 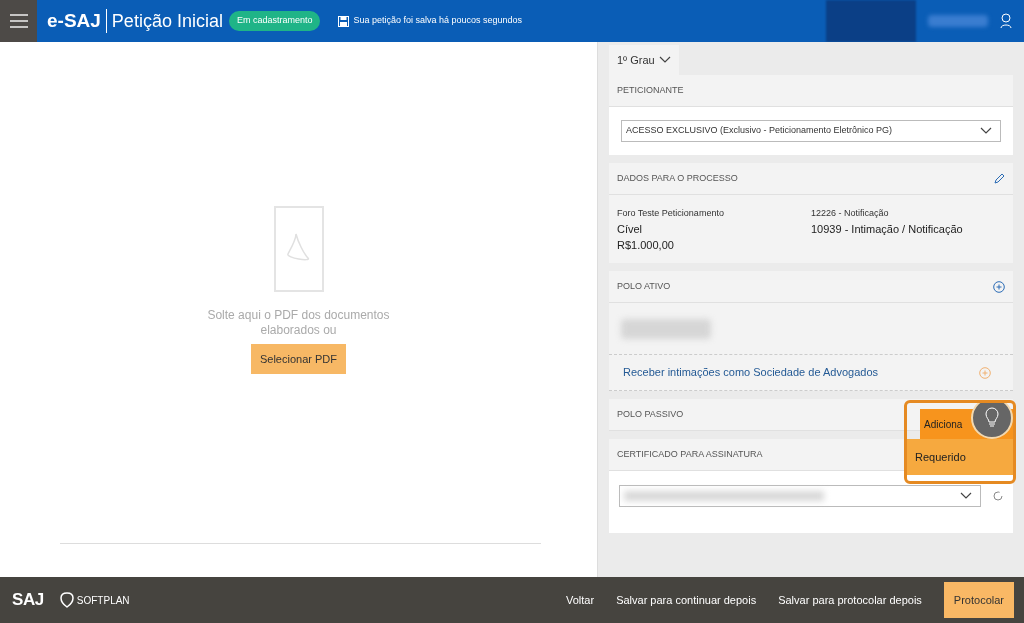 I want to click on process-detail: Cível, so click(x=630, y=229).